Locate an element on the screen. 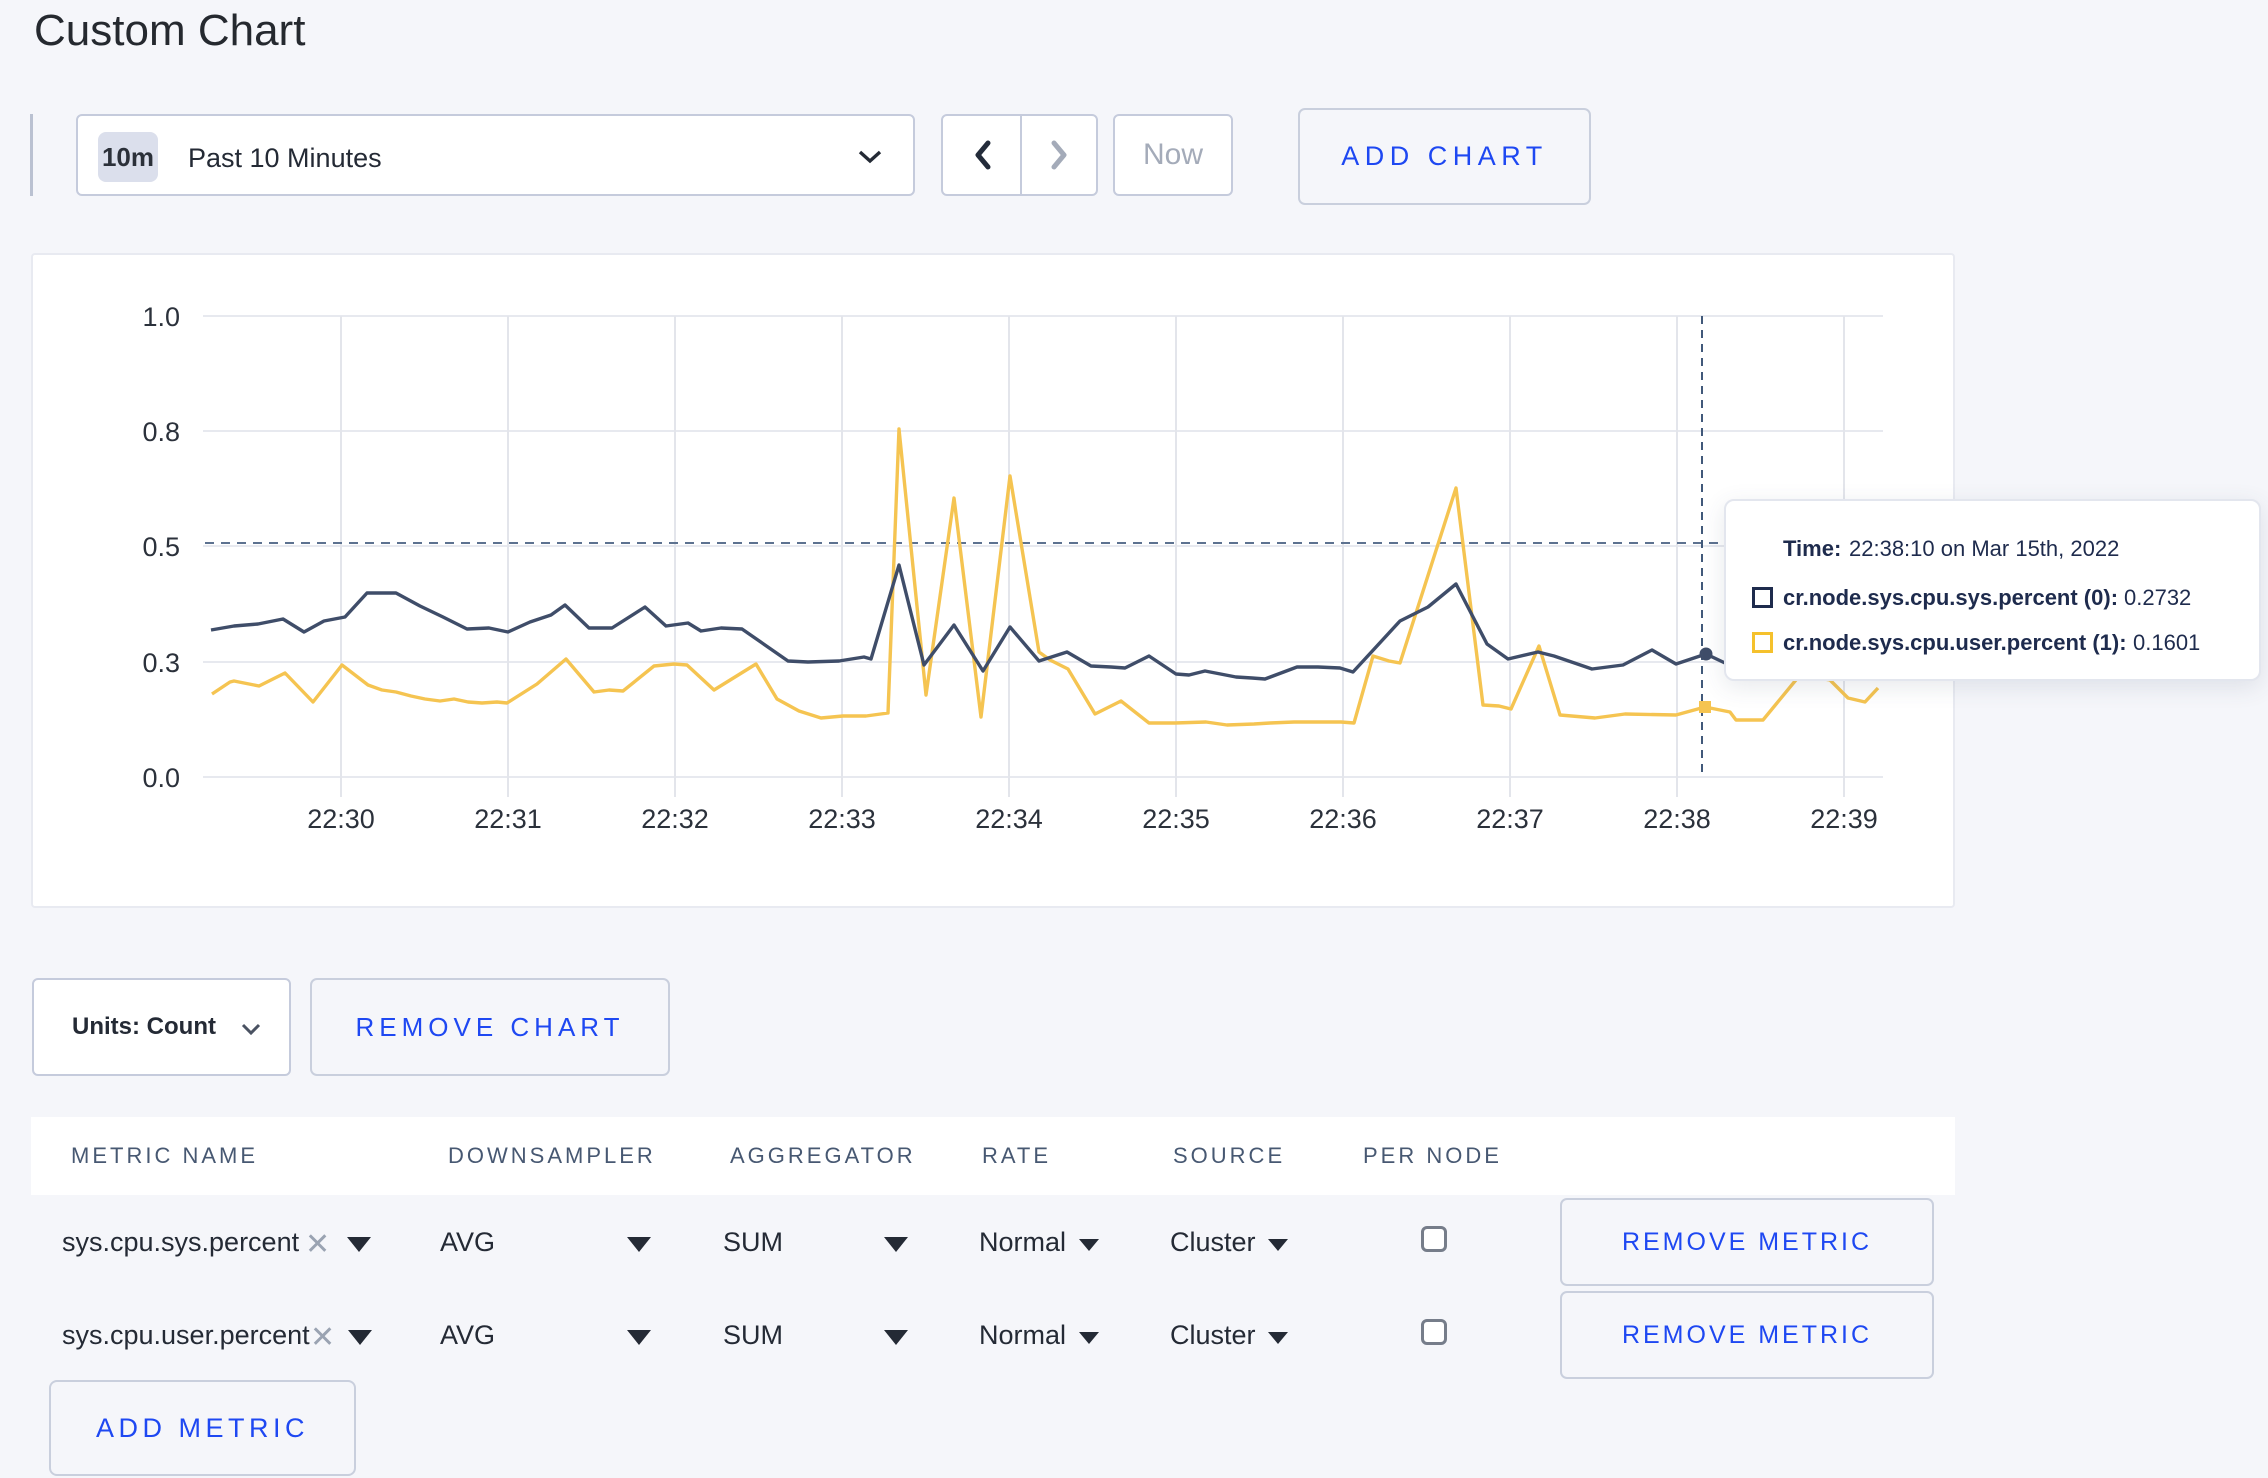 Image resolution: width=2268 pixels, height=1478 pixels. svg-text: 22:32 is located at coordinates (675, 819).